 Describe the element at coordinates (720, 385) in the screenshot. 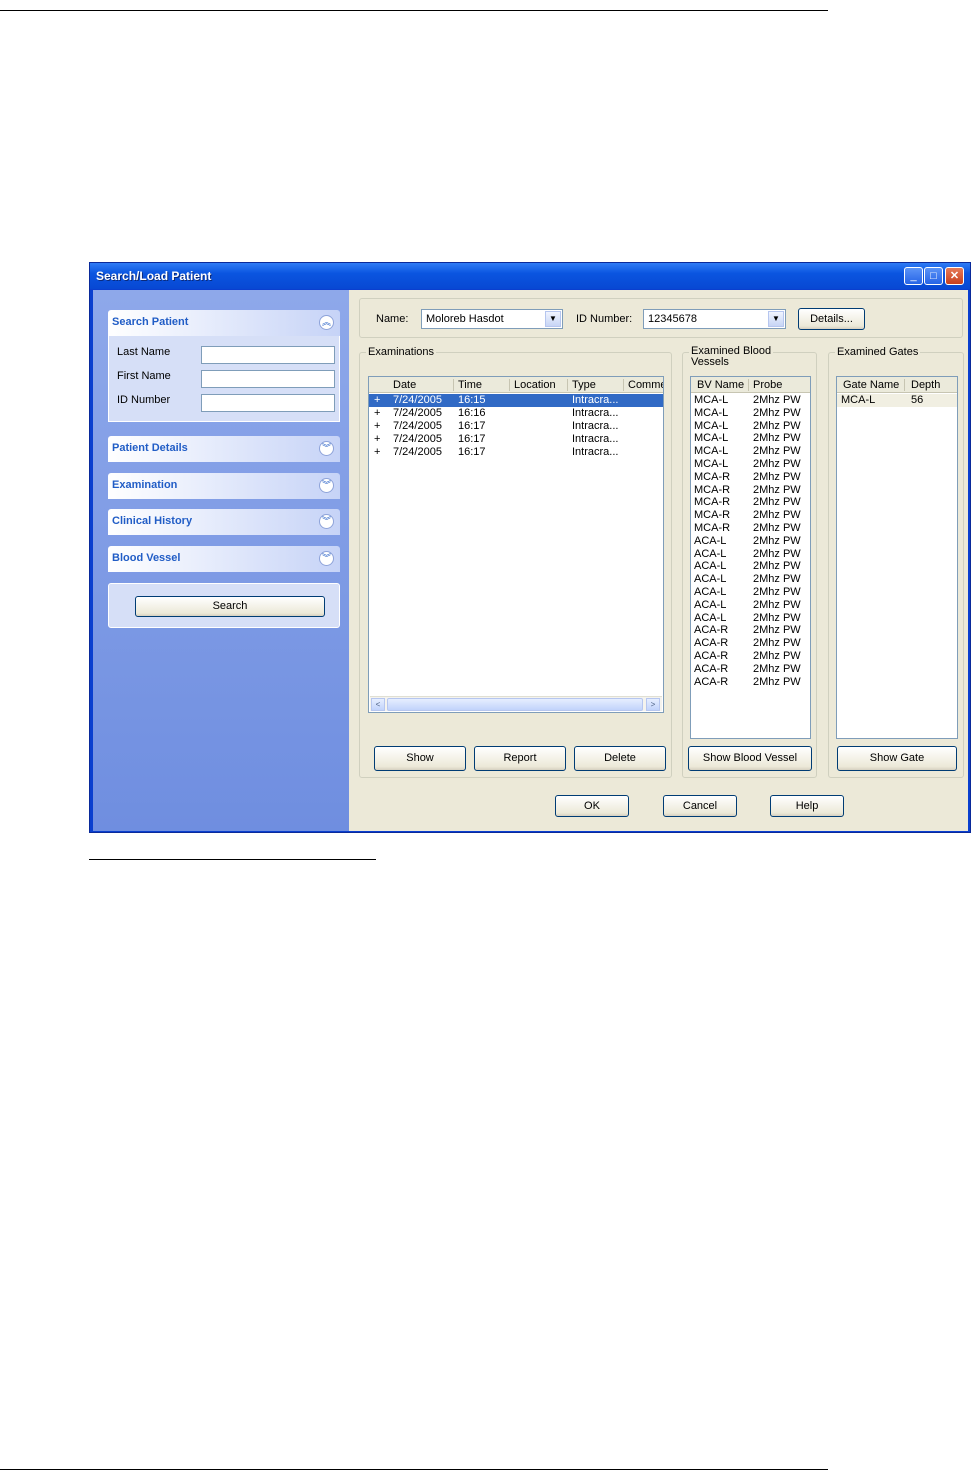

I see `column-bv-name: BV Name` at that location.